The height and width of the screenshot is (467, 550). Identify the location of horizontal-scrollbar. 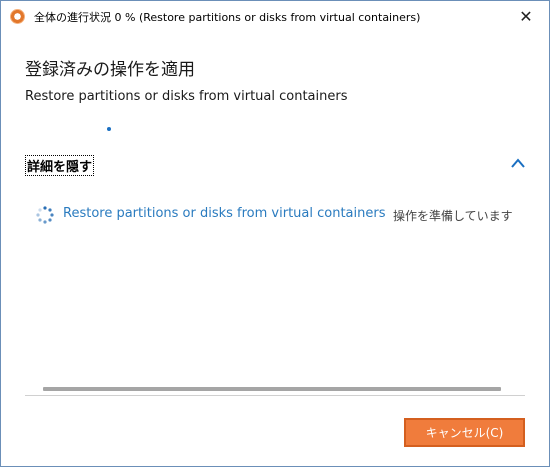
(272, 389).